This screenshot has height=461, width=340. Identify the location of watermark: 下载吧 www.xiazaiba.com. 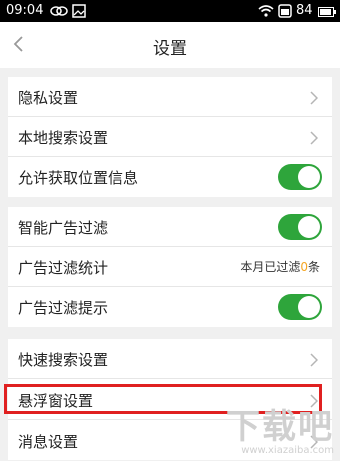
(280, 432).